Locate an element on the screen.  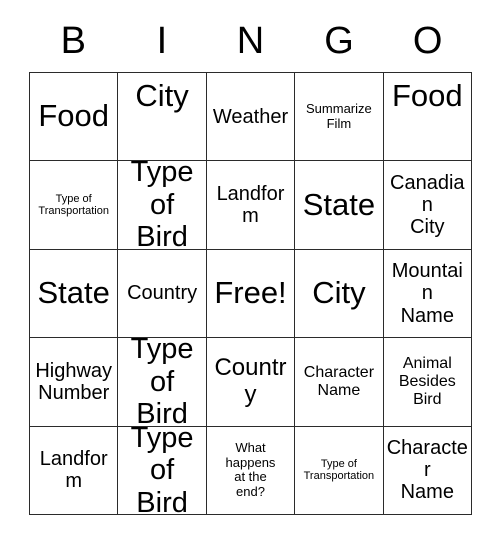
bingo-cell: Weather is located at coordinates (251, 117).